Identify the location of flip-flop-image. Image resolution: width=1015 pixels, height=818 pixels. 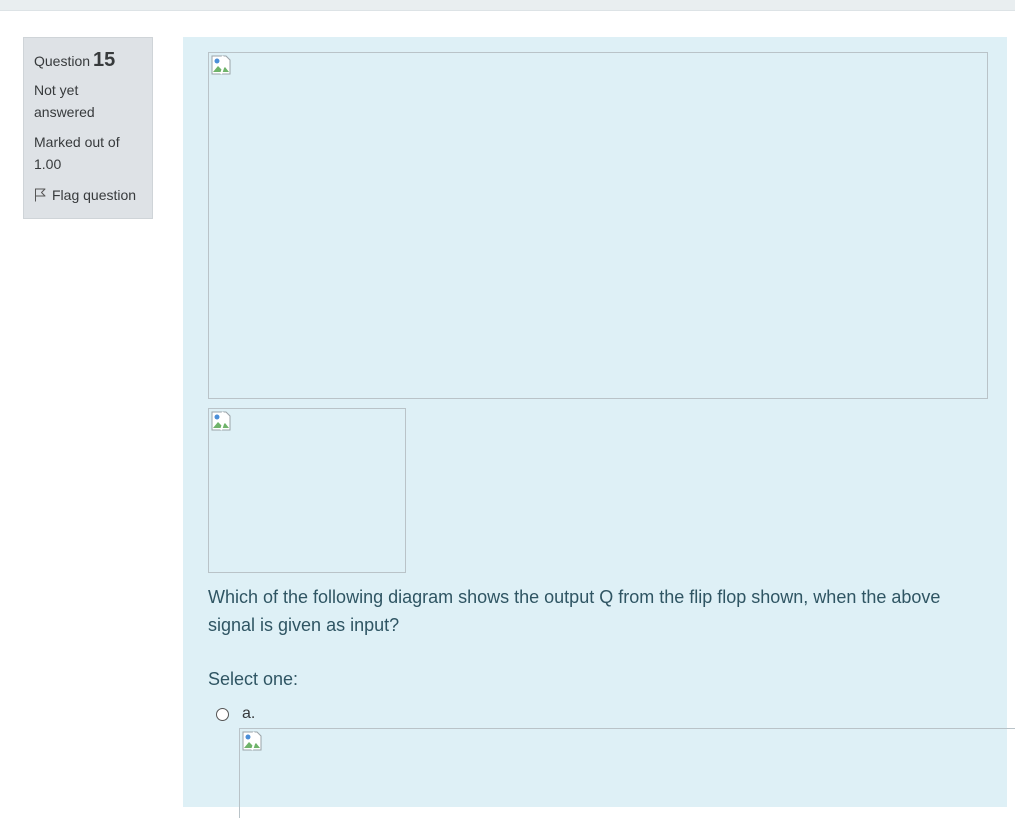
(307, 490).